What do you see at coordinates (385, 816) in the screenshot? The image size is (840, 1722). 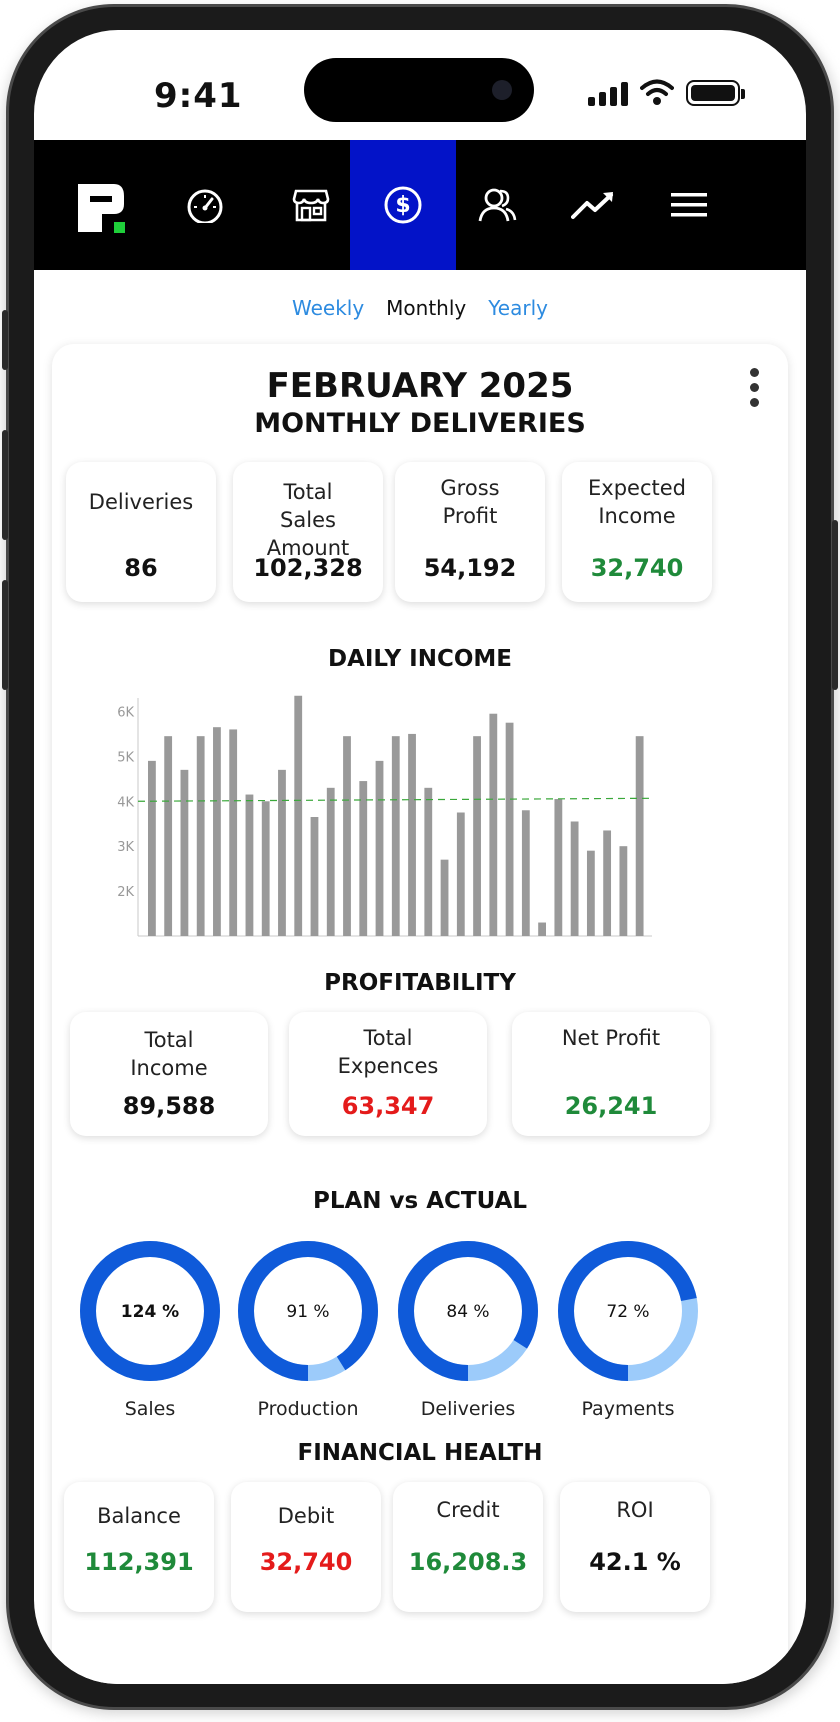 I see `daily-income-chart: 2K 3K 4K 5K 6K` at bounding box center [385, 816].